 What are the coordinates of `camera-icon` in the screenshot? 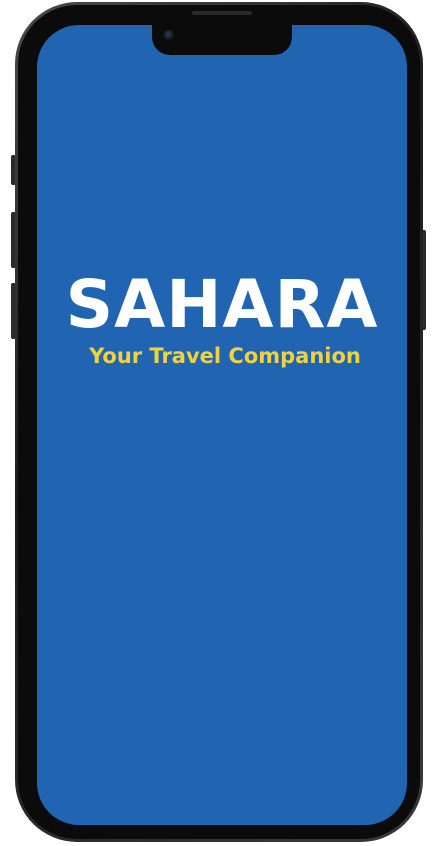 It's located at (169, 35).